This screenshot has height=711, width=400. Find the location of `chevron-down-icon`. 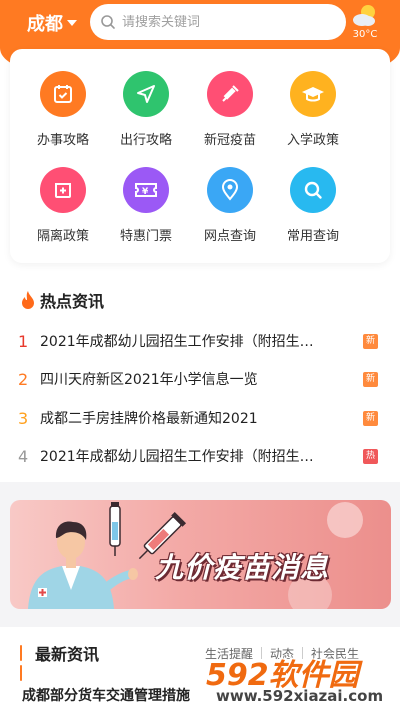

chevron-down-icon is located at coordinates (72, 23).